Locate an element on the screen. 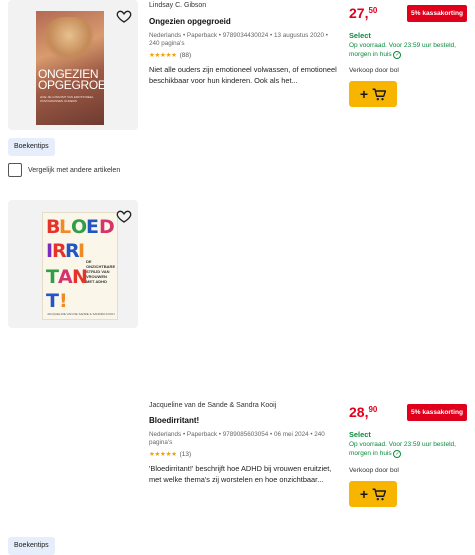  product-rating: ★★★★★ (13) is located at coordinates (170, 454).